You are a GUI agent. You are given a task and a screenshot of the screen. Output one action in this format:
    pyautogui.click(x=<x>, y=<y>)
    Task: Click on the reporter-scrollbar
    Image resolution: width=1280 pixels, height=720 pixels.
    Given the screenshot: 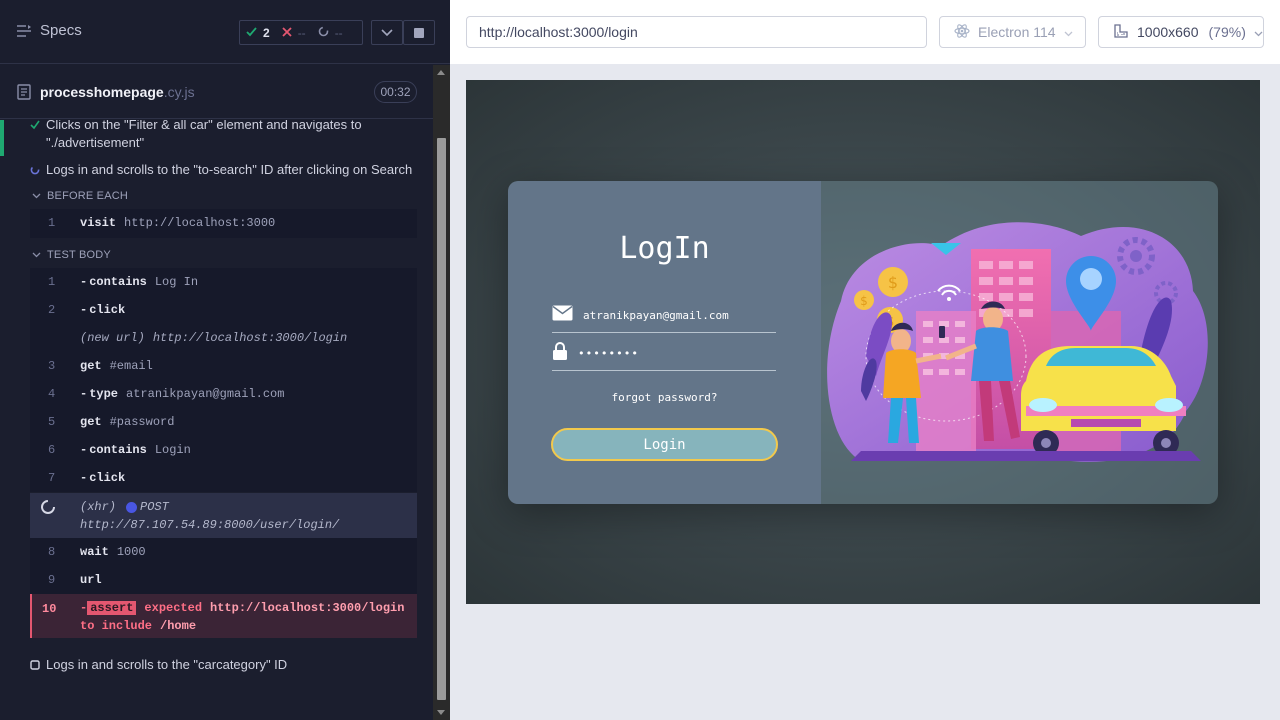 What is the action you would take?
    pyautogui.click(x=441, y=392)
    